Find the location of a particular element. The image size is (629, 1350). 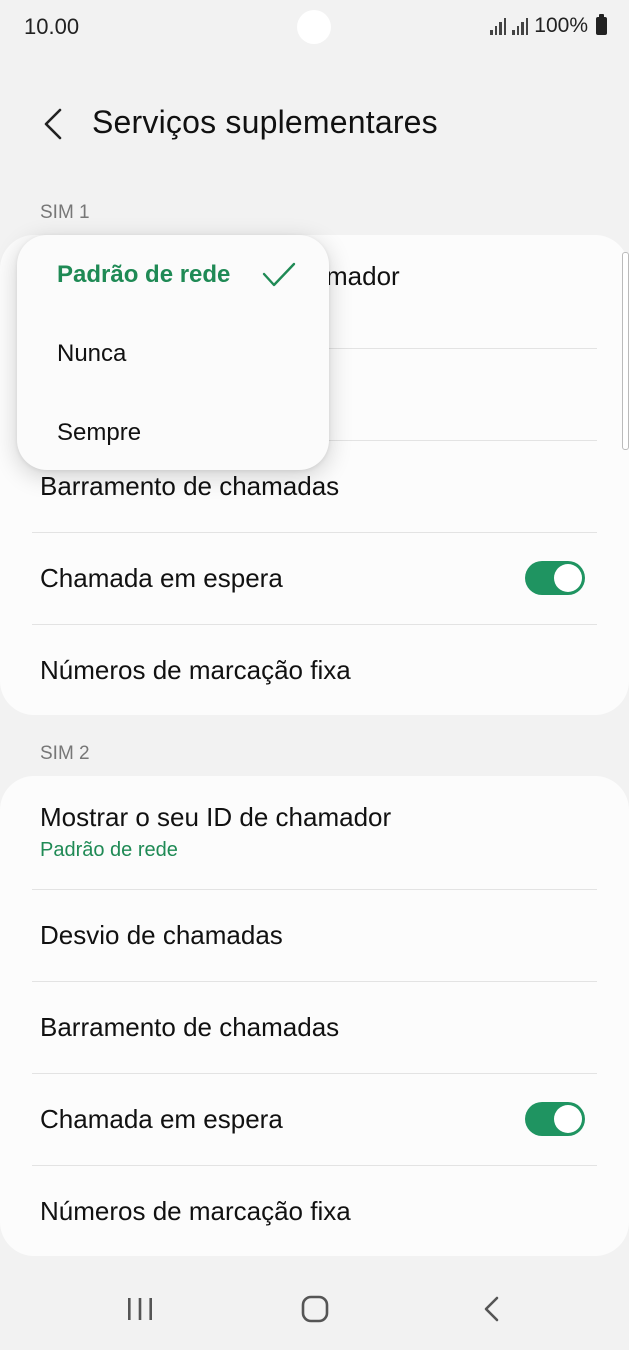

battery-percent: 100% is located at coordinates (561, 25).